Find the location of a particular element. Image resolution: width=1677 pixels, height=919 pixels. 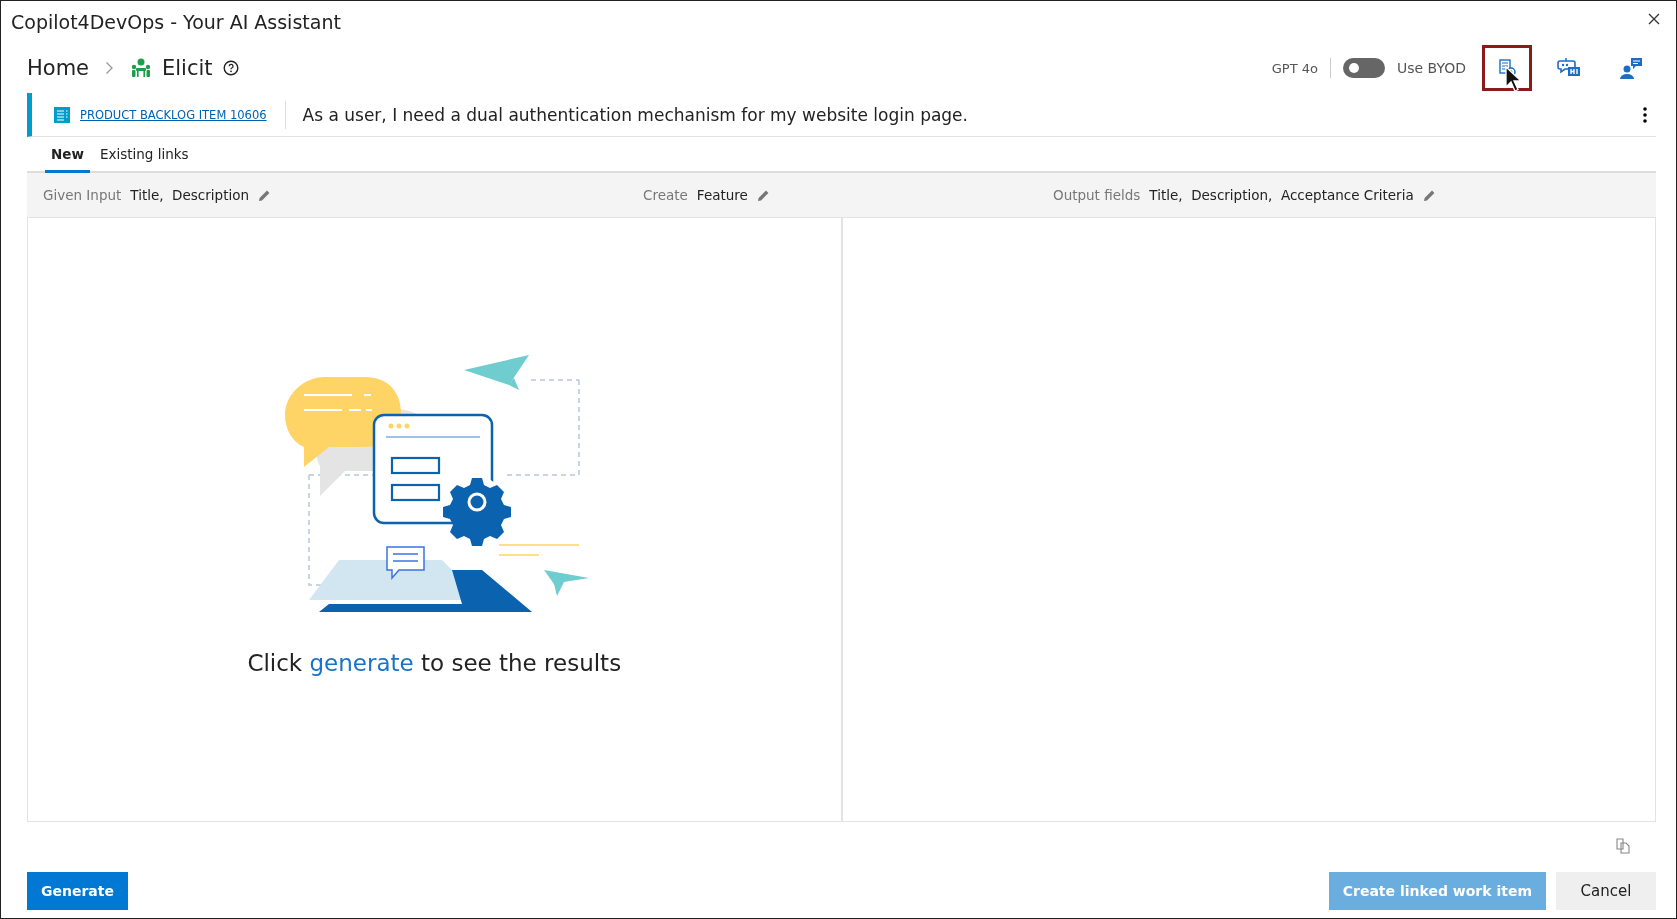

toggle-label: Use BYOD is located at coordinates (1431, 68).